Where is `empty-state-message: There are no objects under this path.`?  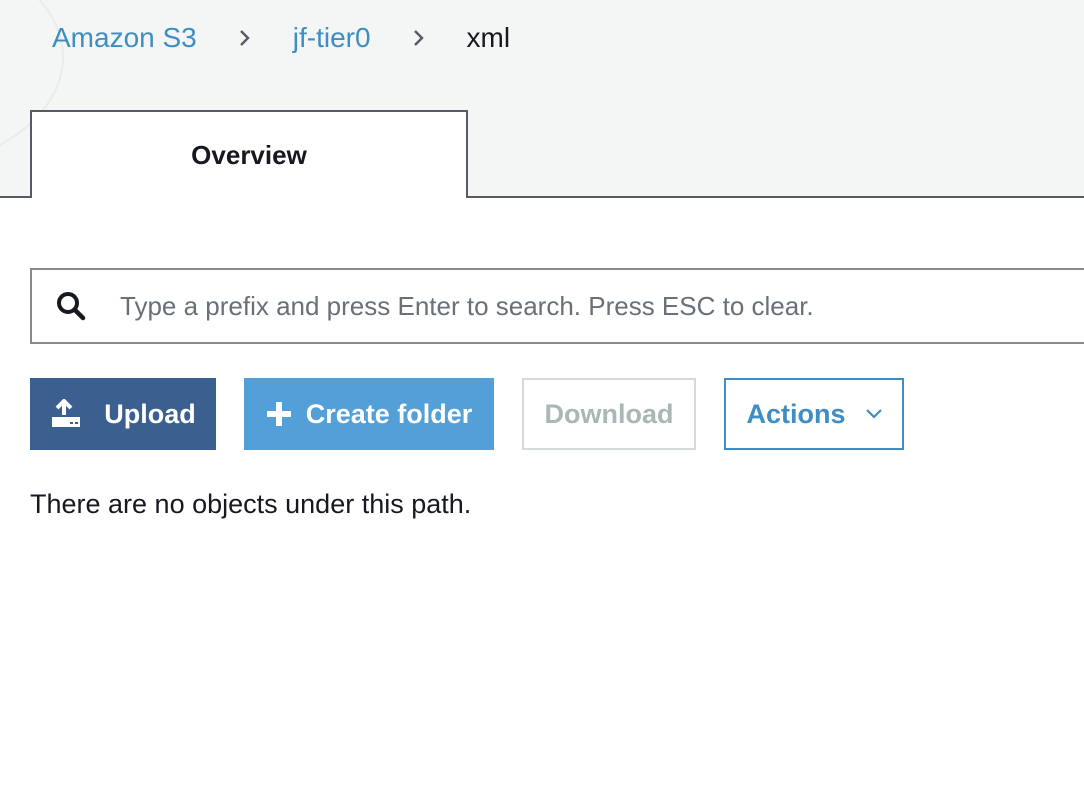
empty-state-message: There are no objects under this path. is located at coordinates (251, 504).